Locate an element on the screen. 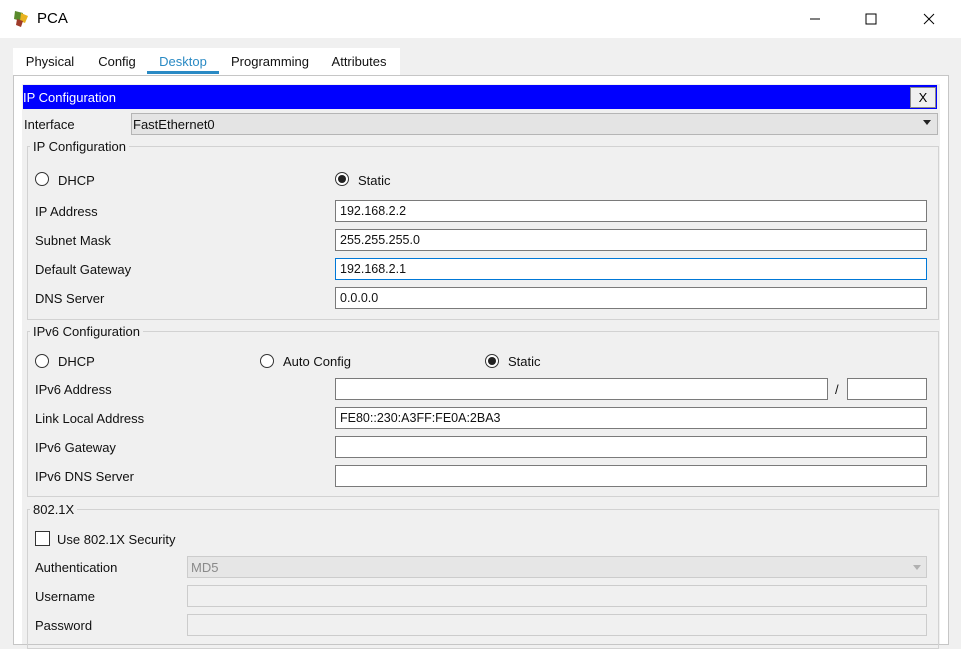 The image size is (961, 649). tab-programming: Programming is located at coordinates (270, 61).